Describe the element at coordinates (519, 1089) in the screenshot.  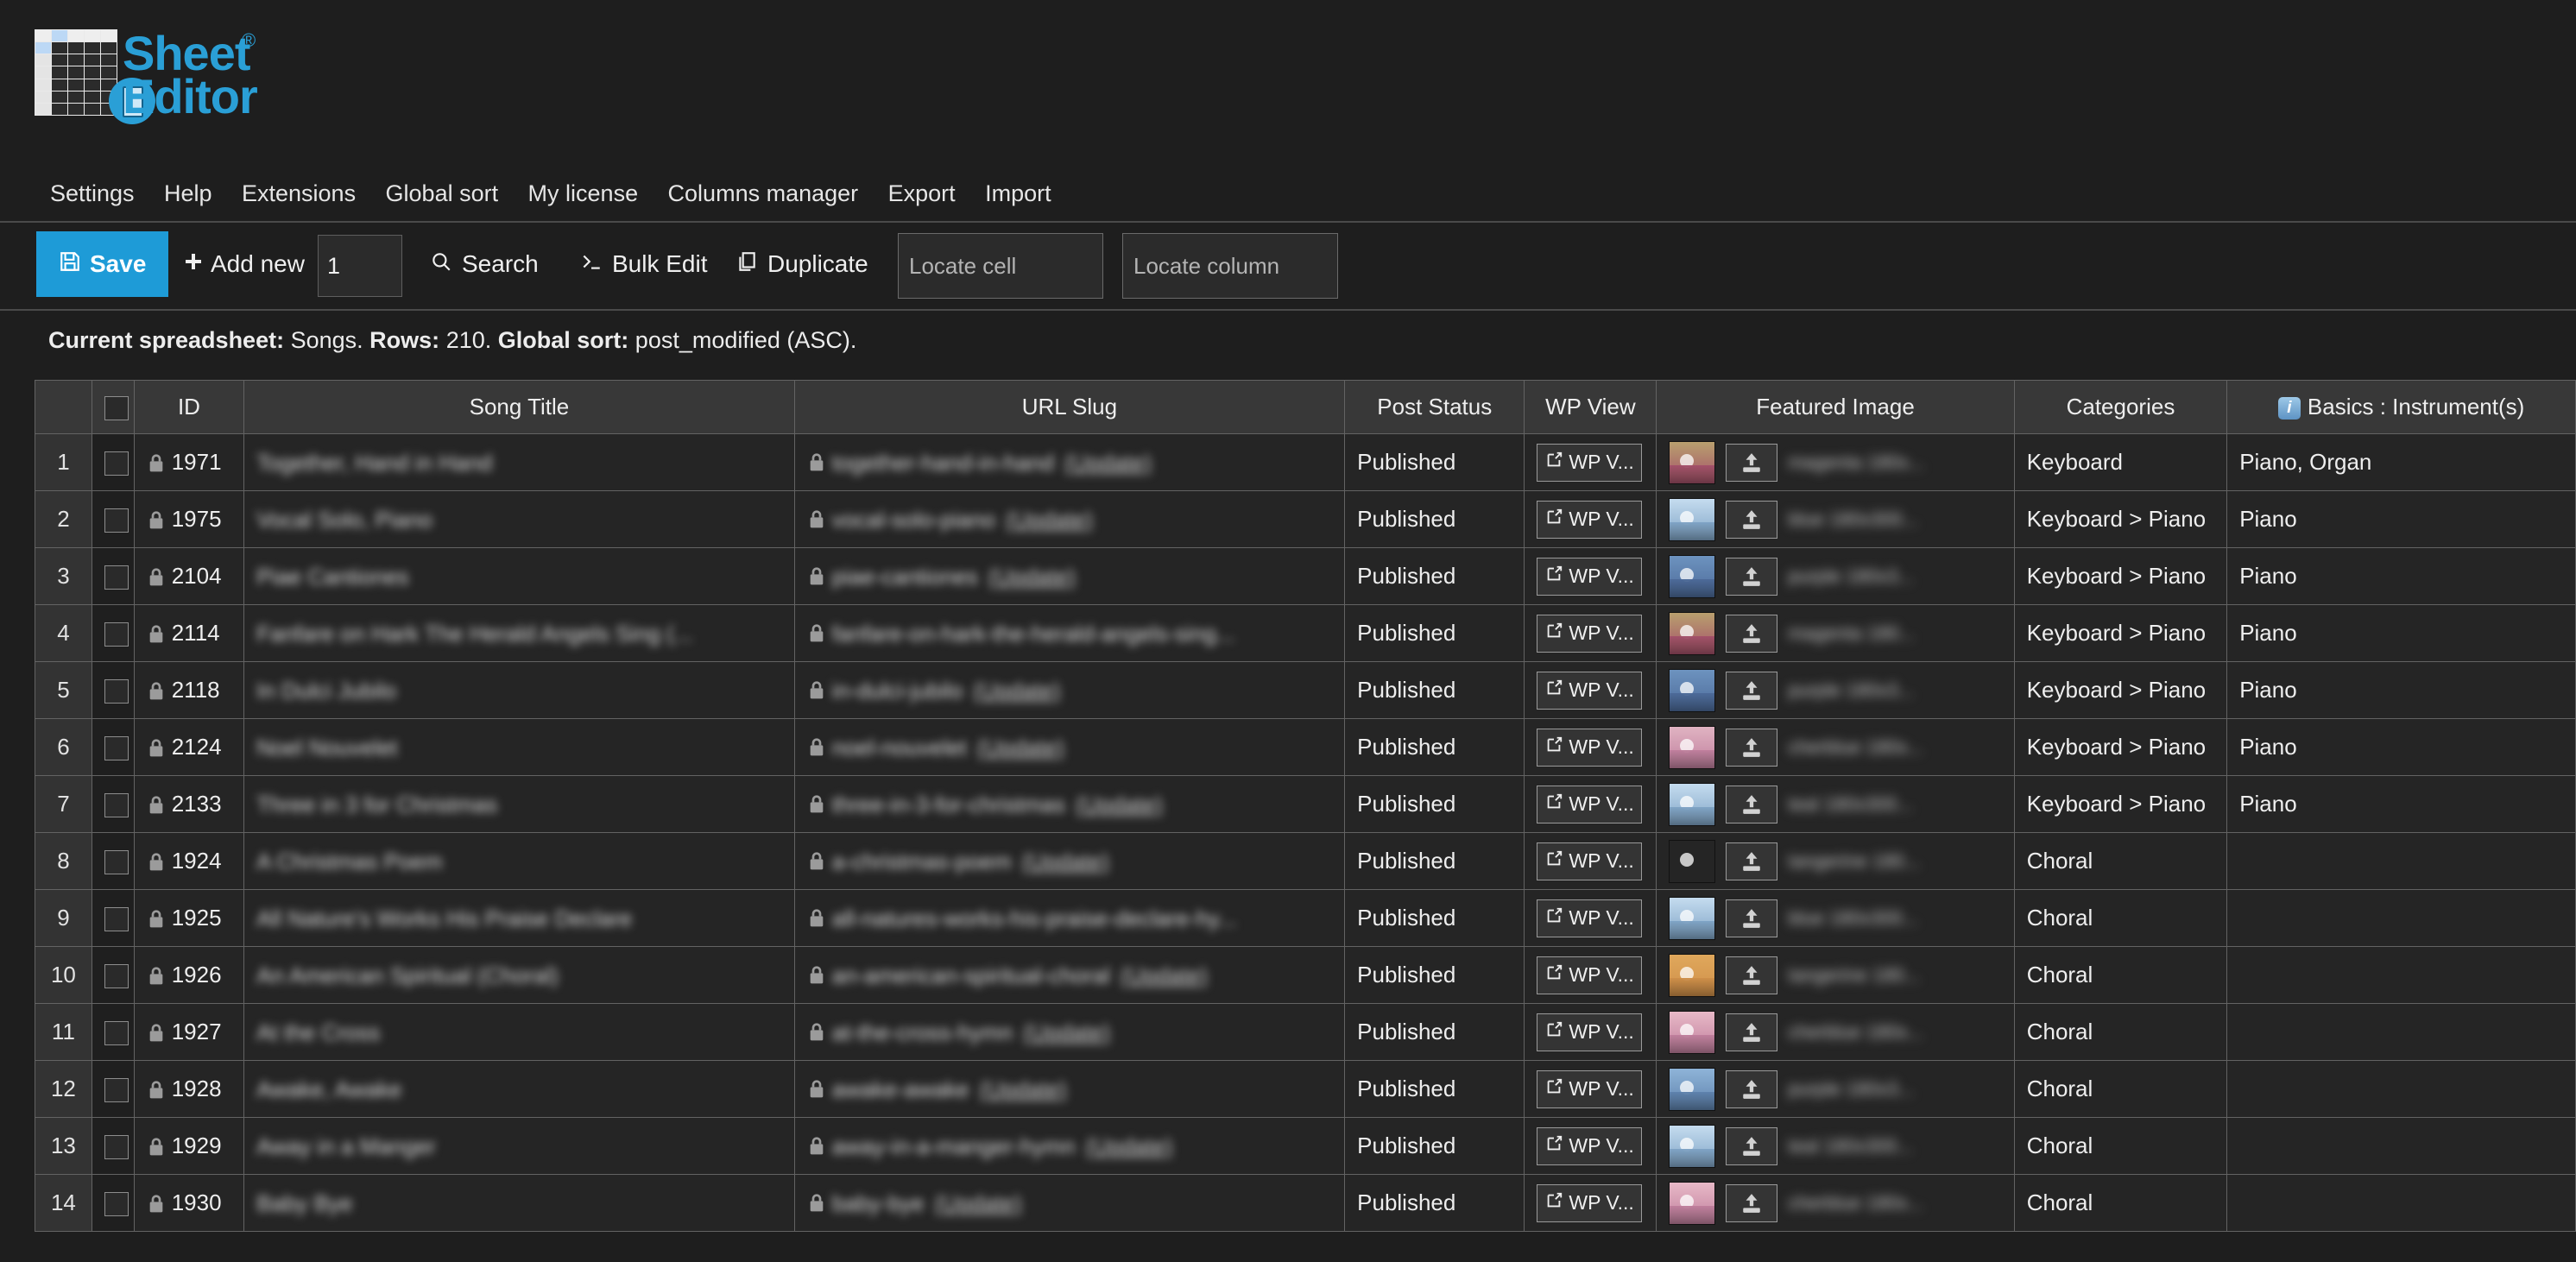
I see `song-title-cell: Awake, Awake` at that location.